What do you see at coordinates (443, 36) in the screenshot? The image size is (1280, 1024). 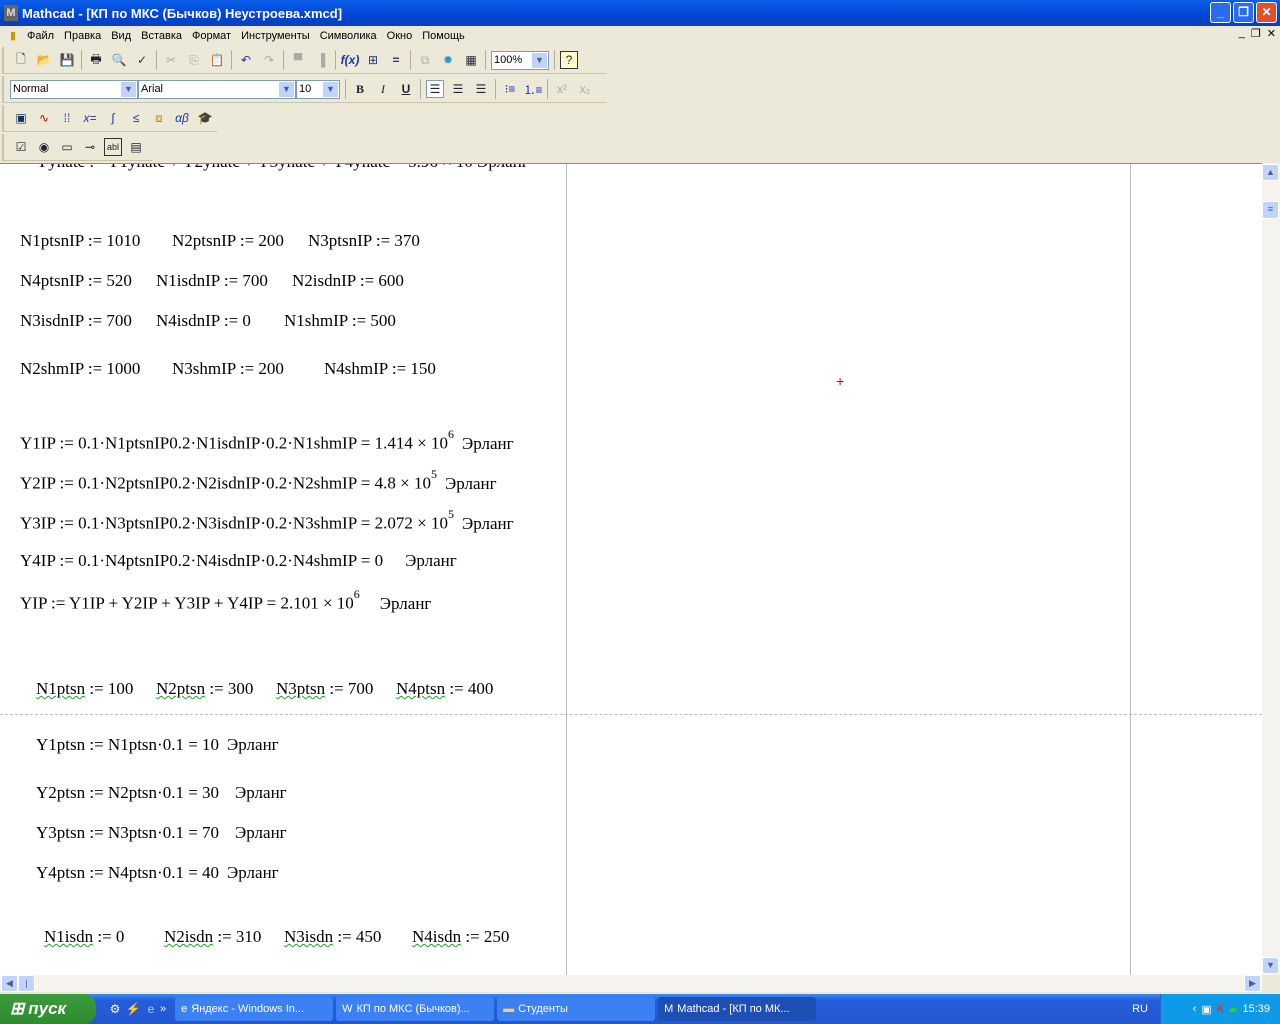 I see `menu-help: Помощь` at bounding box center [443, 36].